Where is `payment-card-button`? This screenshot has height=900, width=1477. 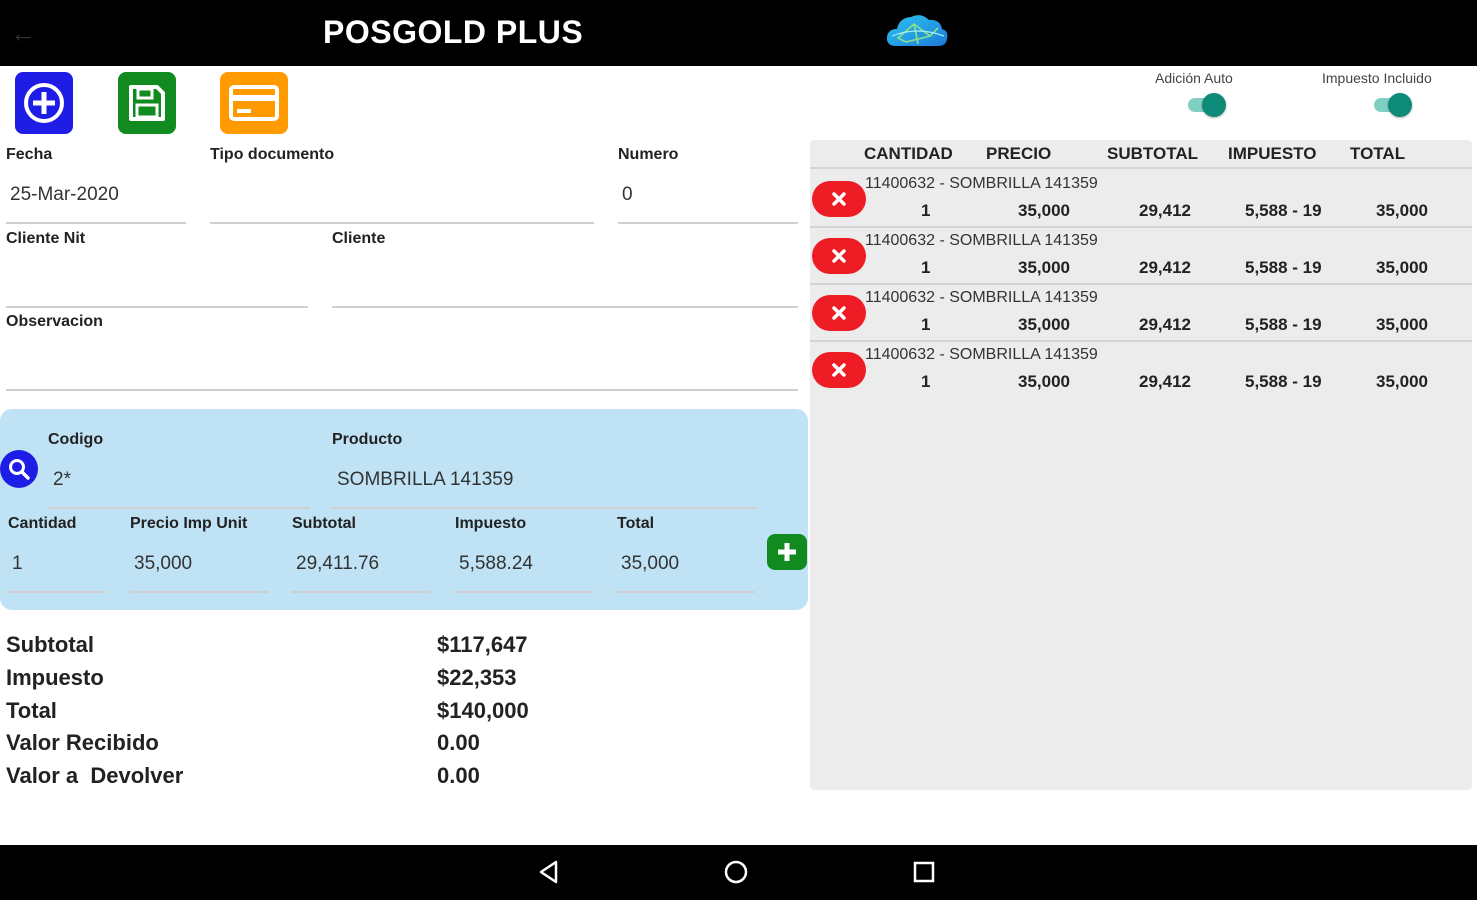
payment-card-button is located at coordinates (254, 103).